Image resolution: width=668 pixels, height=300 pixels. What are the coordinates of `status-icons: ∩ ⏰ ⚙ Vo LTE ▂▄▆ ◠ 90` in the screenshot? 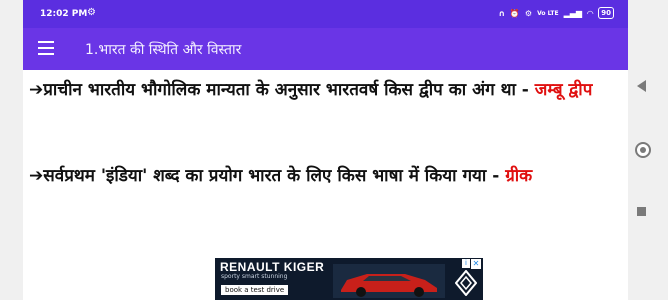 It's located at (556, 13).